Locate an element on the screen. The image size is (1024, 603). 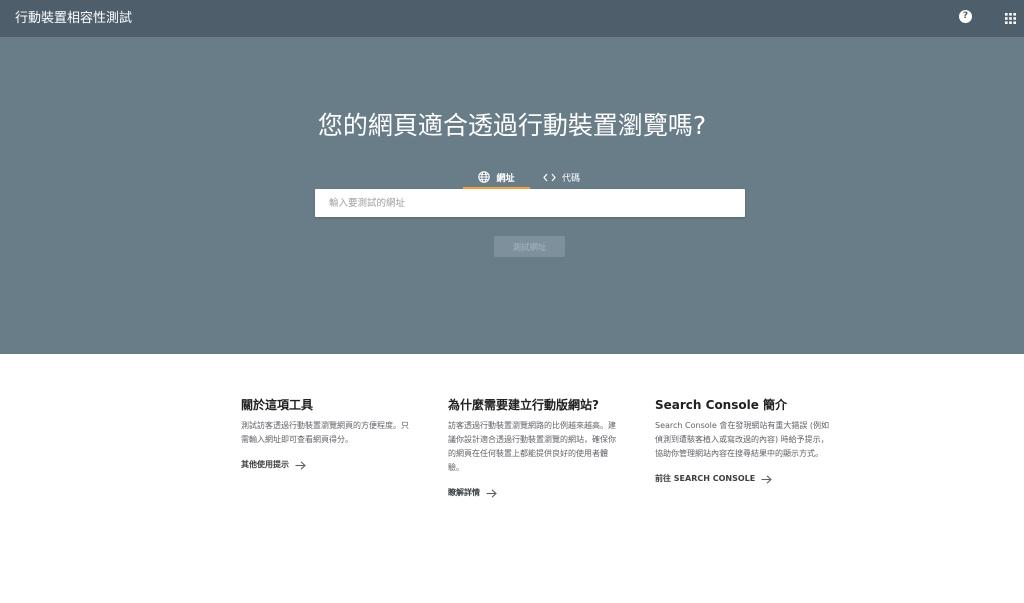
info-body: 測試訪客透過行動裝置瀏覽網頁的方便程度。只需輸入網址即可查看網頁得分。 is located at coordinates (325, 432).